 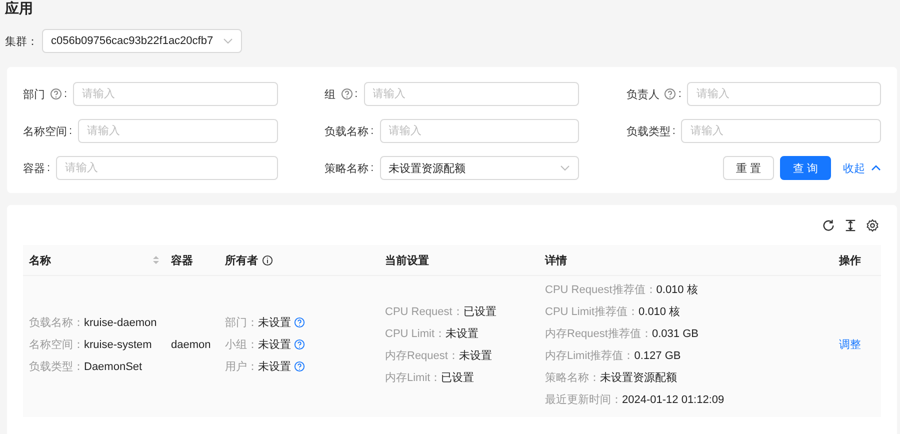 I want to click on field-label: 容器, so click(x=34, y=169).